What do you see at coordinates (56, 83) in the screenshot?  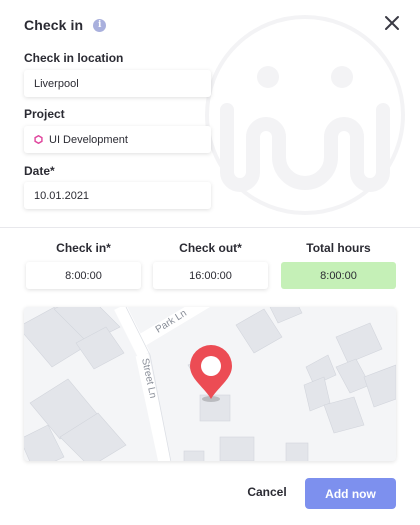 I see `location-value: Liverpool` at bounding box center [56, 83].